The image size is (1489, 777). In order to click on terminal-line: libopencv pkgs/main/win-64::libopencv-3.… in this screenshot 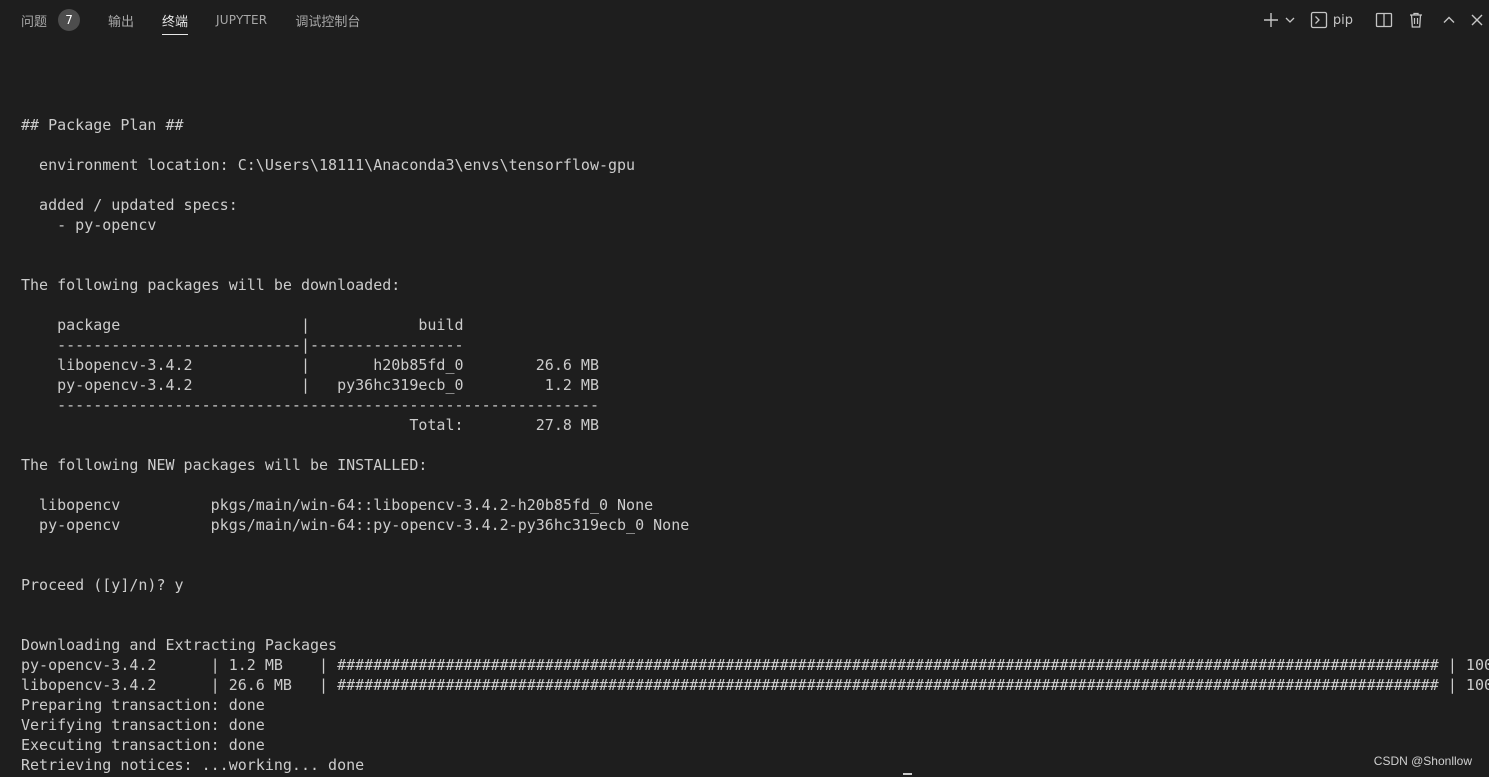, I will do `click(337, 505)`.